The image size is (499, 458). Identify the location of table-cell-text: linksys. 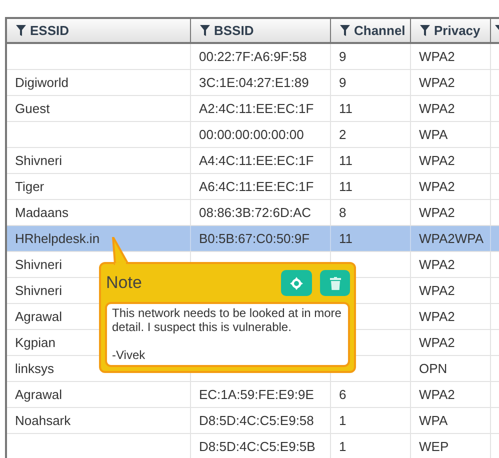
(34, 369).